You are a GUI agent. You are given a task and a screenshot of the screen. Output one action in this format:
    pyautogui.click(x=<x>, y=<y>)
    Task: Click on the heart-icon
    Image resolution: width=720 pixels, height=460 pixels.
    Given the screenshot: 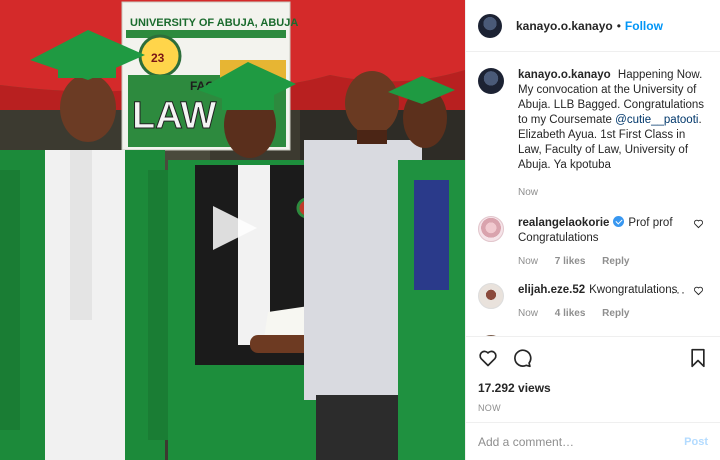 What is the action you would take?
    pyautogui.click(x=488, y=358)
    